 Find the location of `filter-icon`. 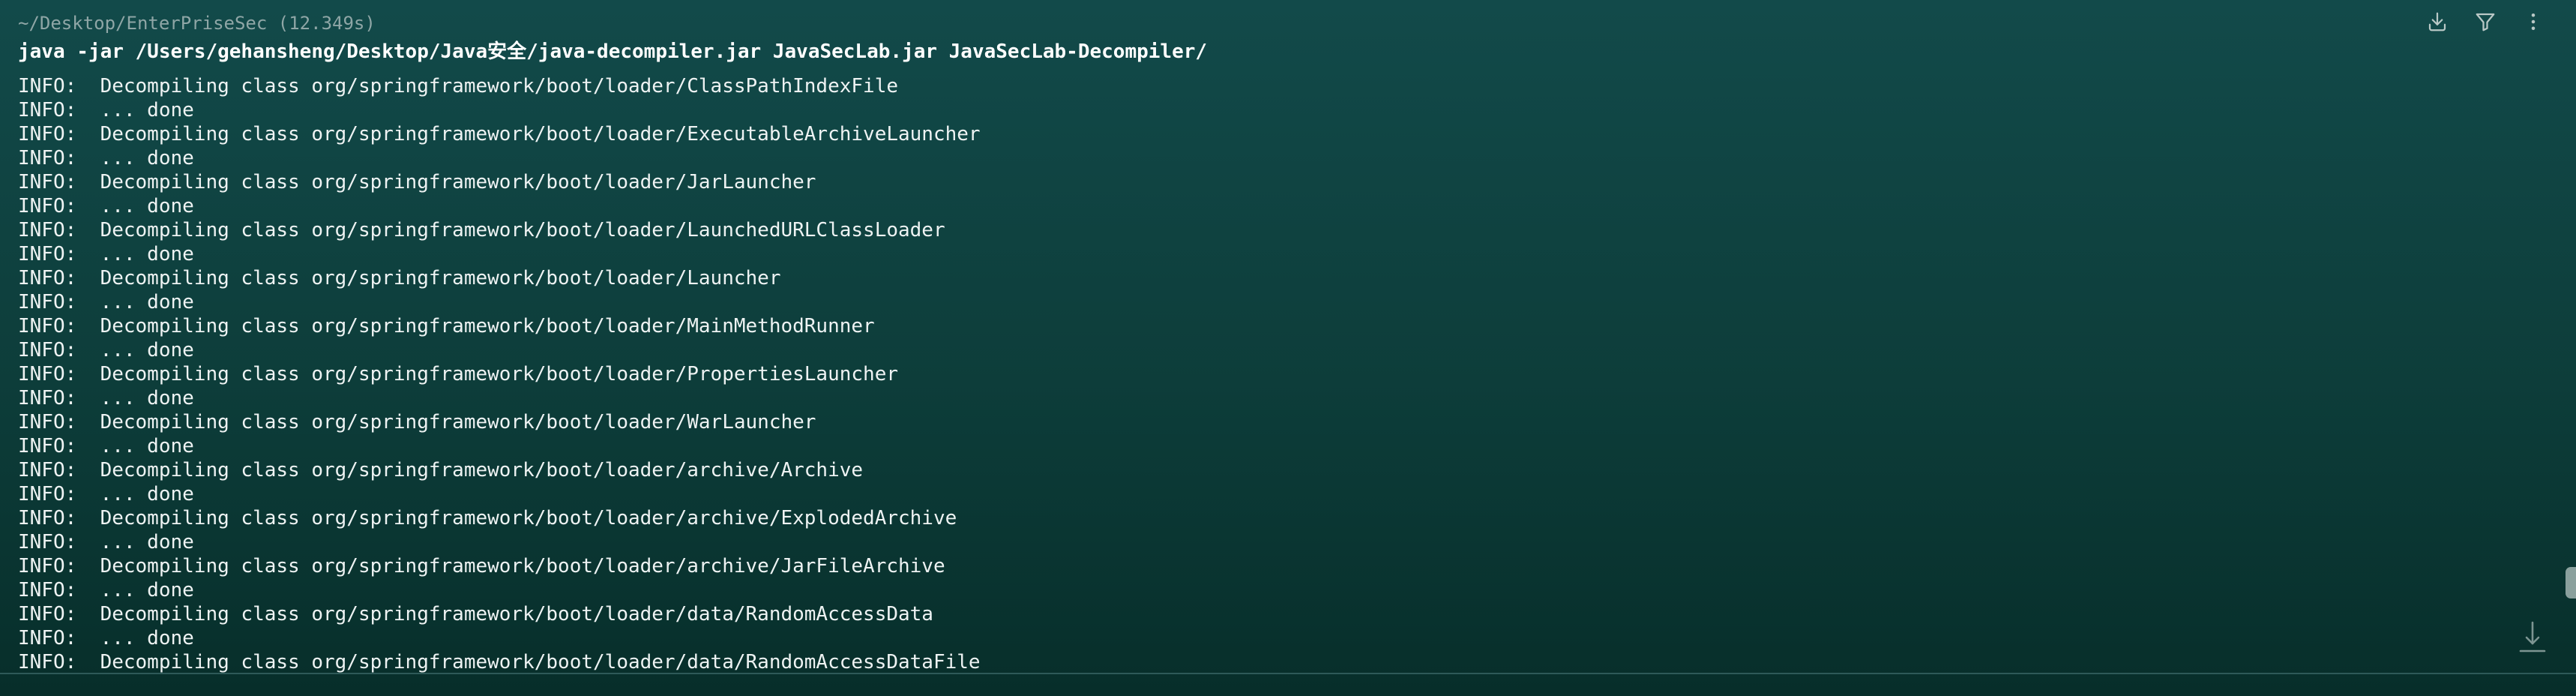

filter-icon is located at coordinates (2485, 22).